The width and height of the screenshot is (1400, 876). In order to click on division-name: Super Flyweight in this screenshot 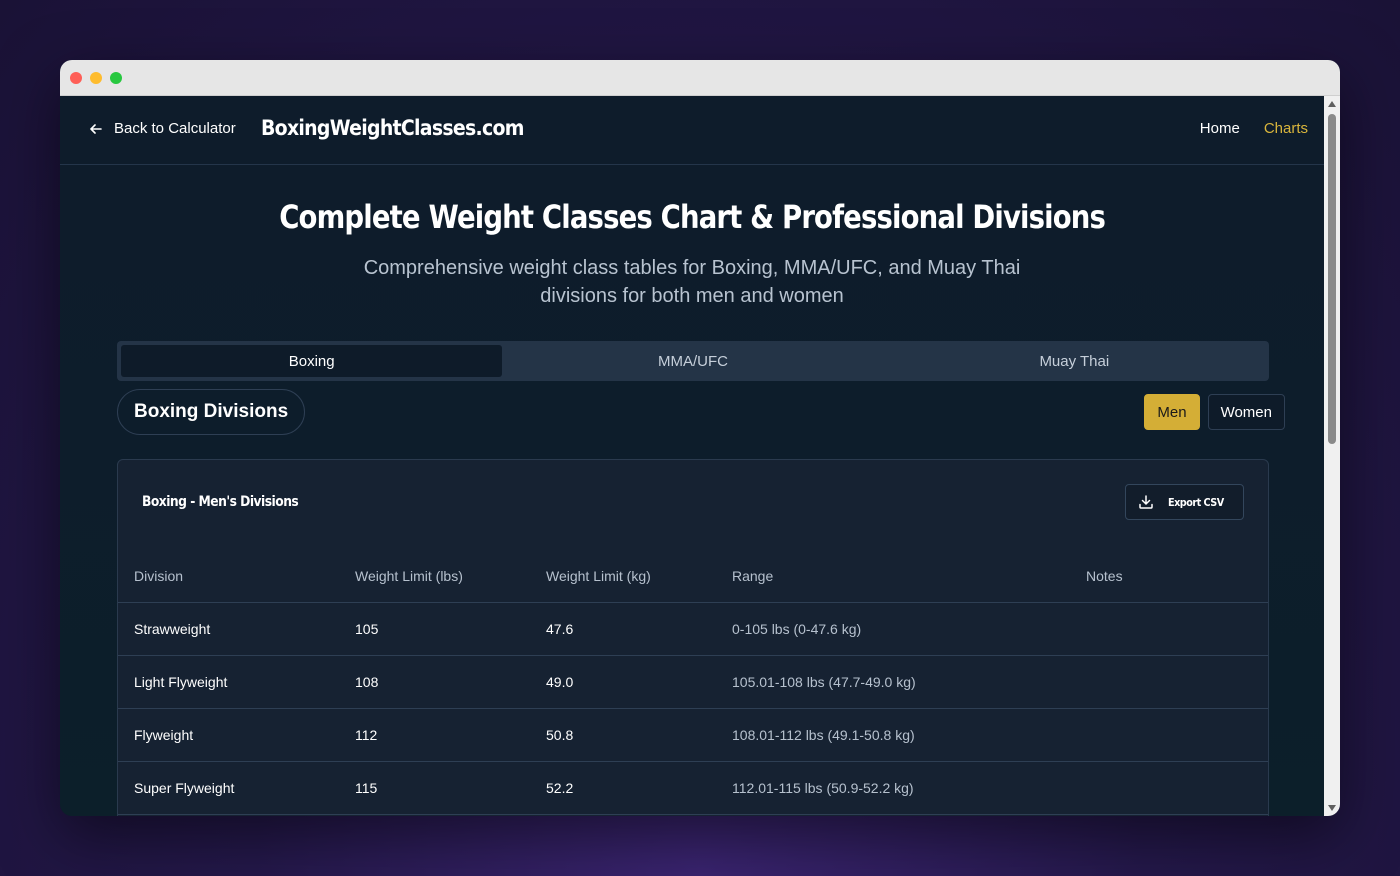, I will do `click(228, 788)`.